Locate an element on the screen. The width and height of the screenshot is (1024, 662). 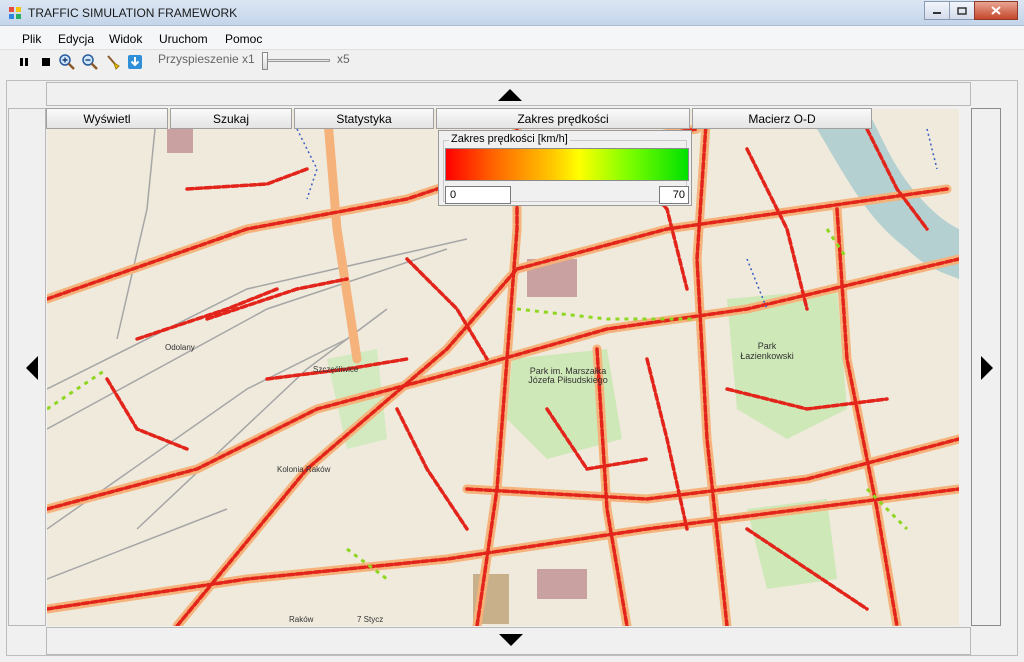
speed-legend: Zakres prędkości [km/h] 0 70 is located at coordinates (565, 168).